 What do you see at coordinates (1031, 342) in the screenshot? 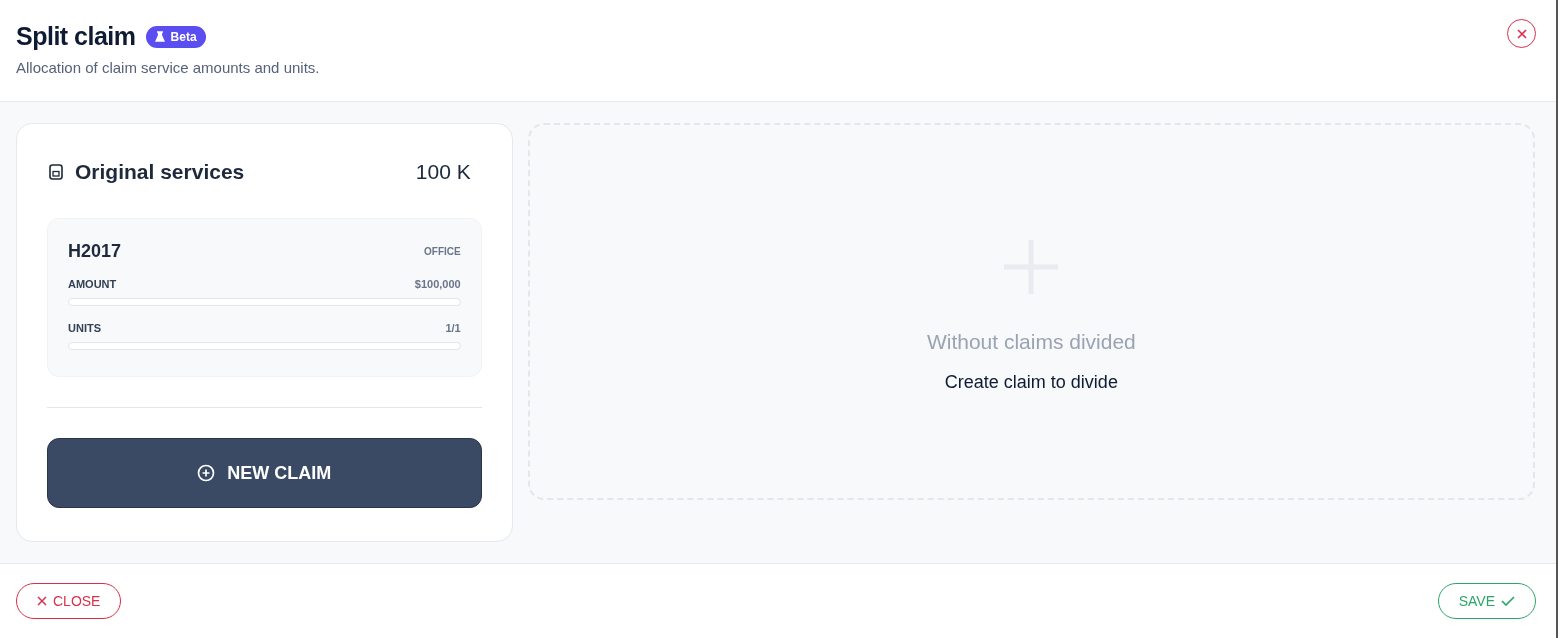
I see `empty-title: Without claims divided` at bounding box center [1031, 342].